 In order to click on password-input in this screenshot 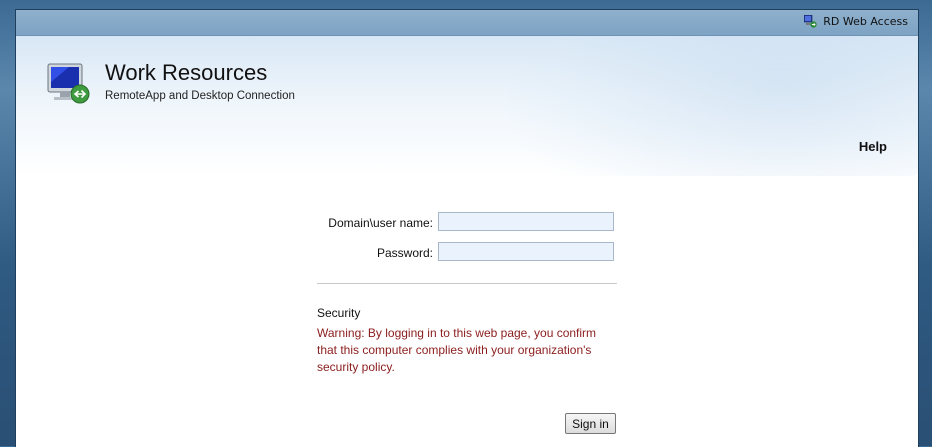, I will do `click(526, 251)`.